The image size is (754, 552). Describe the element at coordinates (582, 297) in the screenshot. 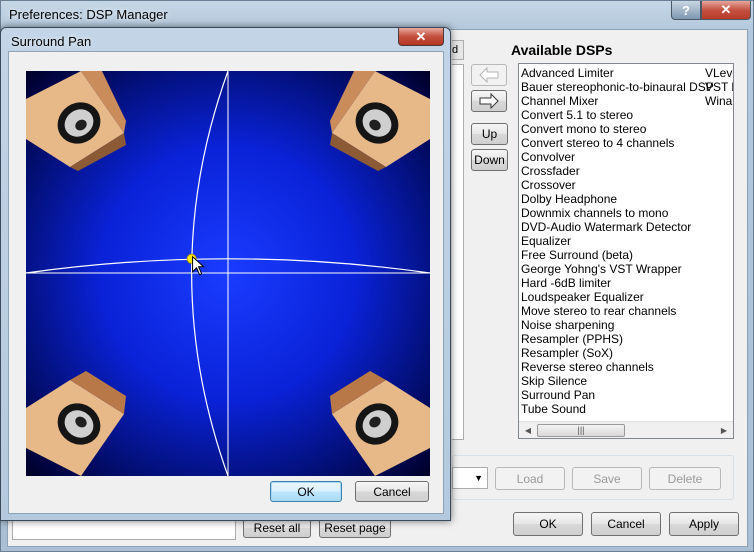

I see `dsp-list-item: Loudspeaker Equalizer` at that location.